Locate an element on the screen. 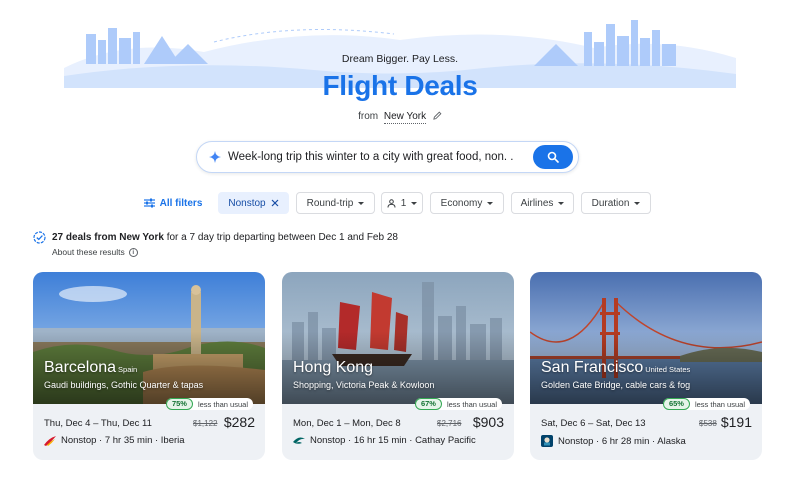 This screenshot has height=483, width=800. country-name: Spain is located at coordinates (128, 369).